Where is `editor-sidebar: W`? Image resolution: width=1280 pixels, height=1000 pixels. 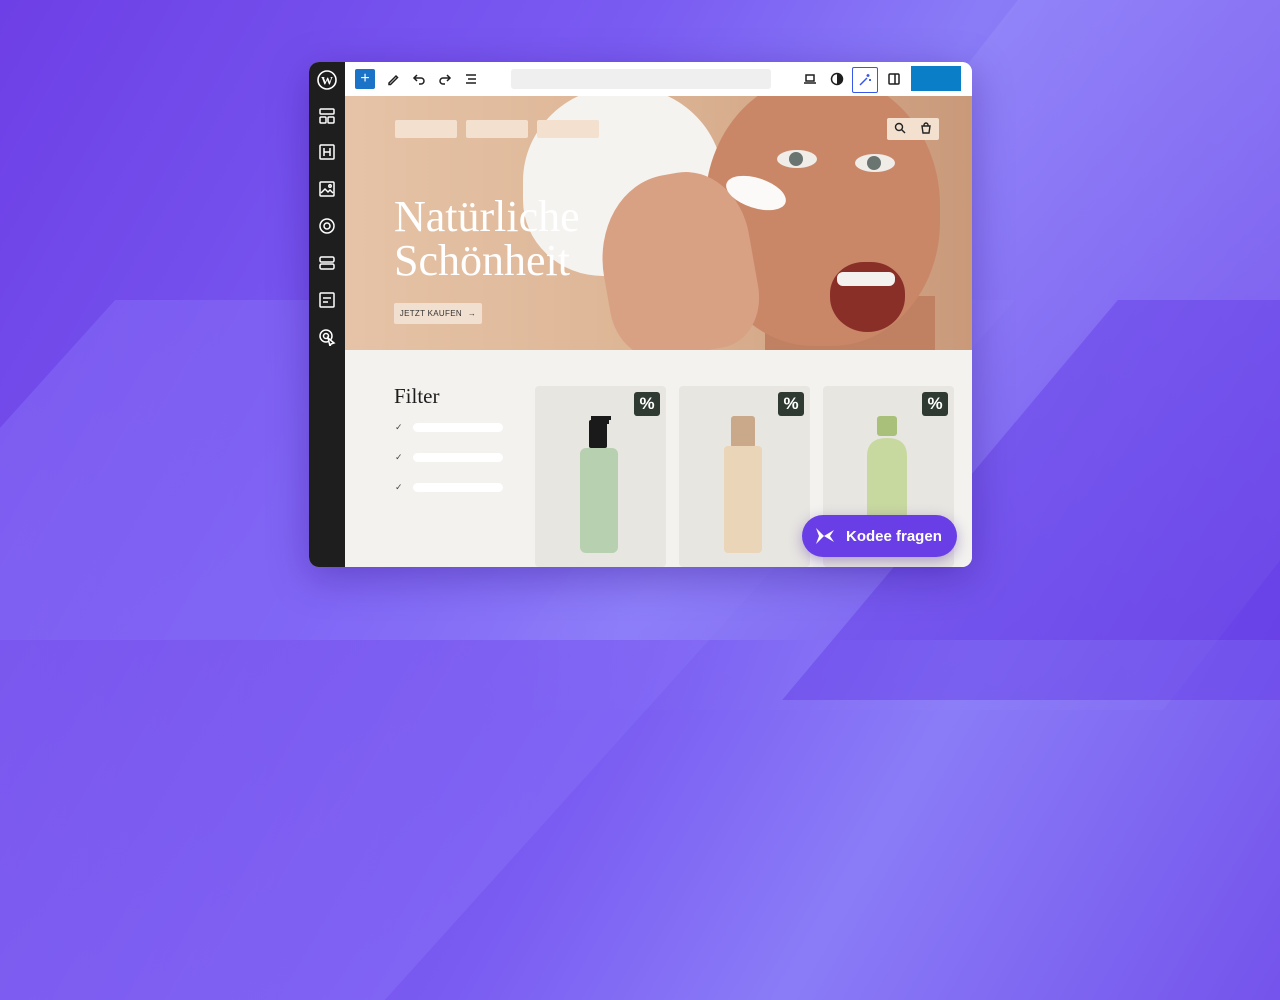 editor-sidebar: W is located at coordinates (327, 314).